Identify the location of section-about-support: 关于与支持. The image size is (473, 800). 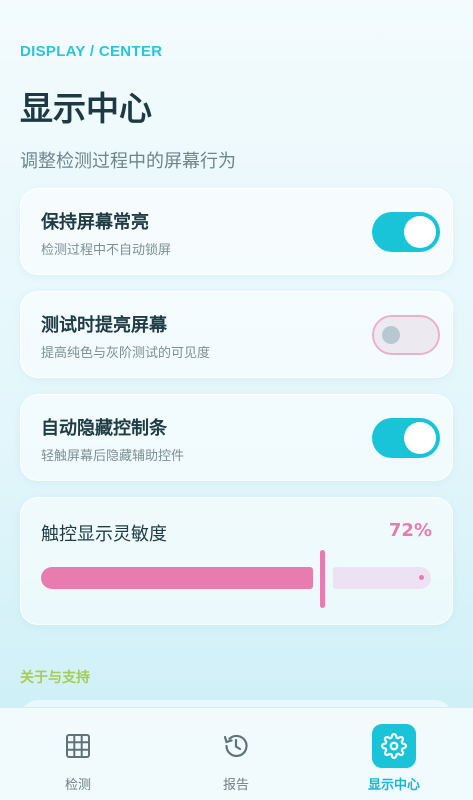
(55, 678).